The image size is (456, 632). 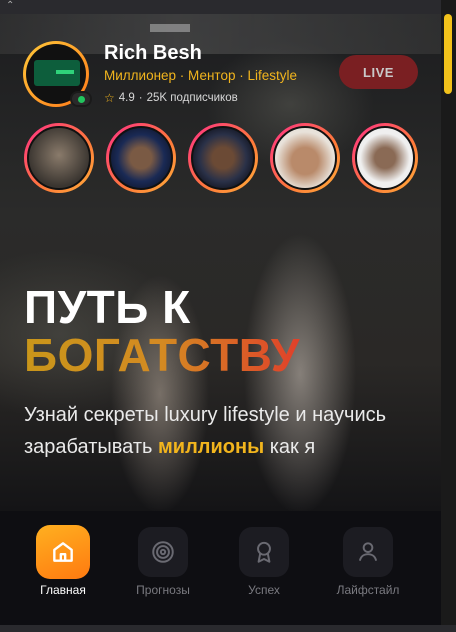 I want to click on profile-tagline: Миллионер · Ментор · Lifestyle, so click(x=200, y=75).